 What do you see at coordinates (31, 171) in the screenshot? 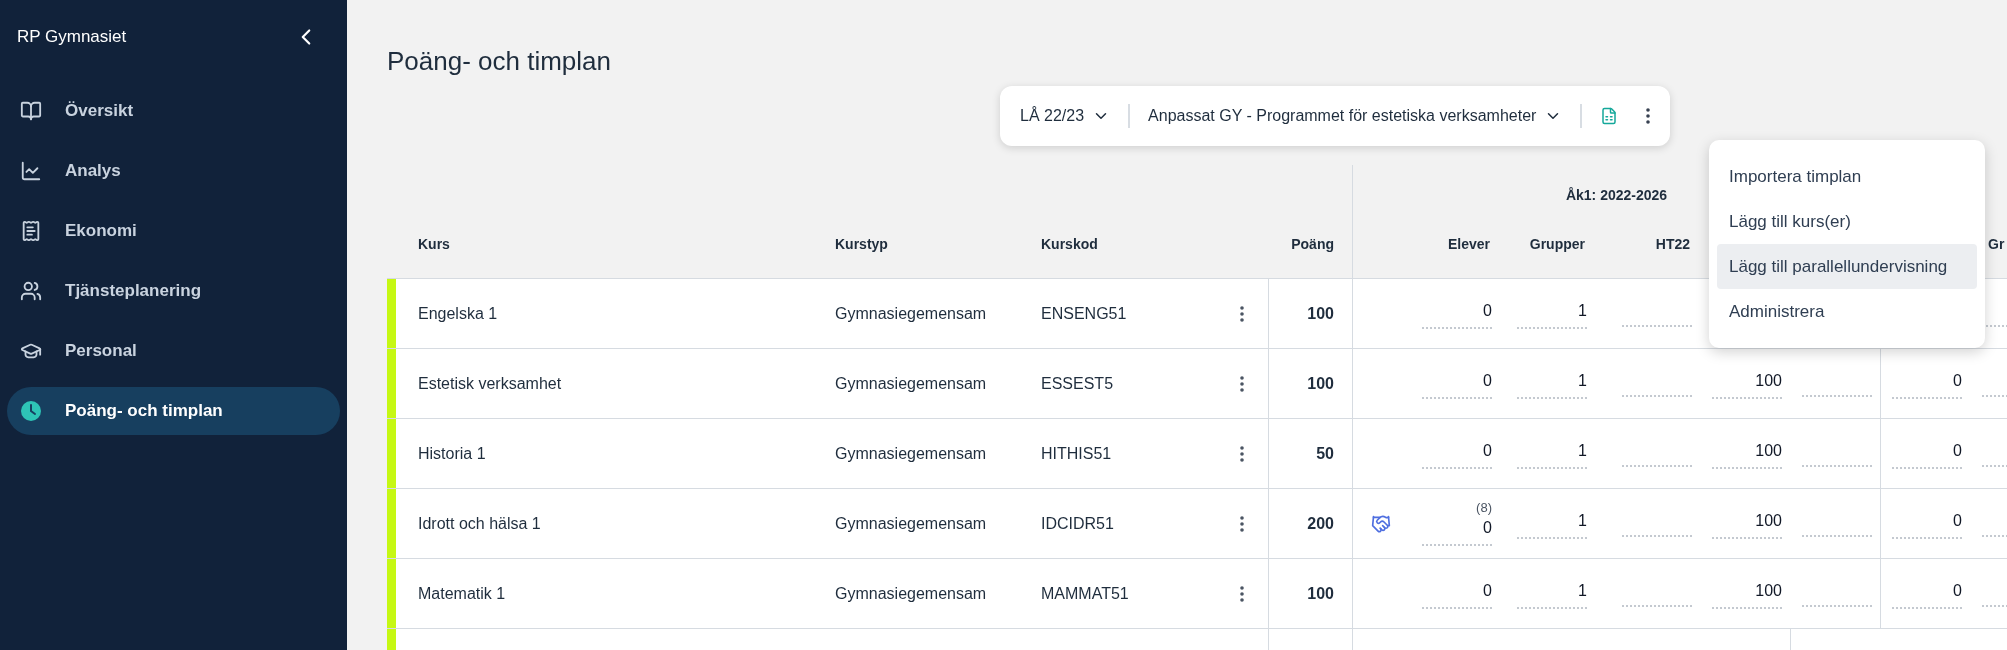
I see `line-chart-icon` at bounding box center [31, 171].